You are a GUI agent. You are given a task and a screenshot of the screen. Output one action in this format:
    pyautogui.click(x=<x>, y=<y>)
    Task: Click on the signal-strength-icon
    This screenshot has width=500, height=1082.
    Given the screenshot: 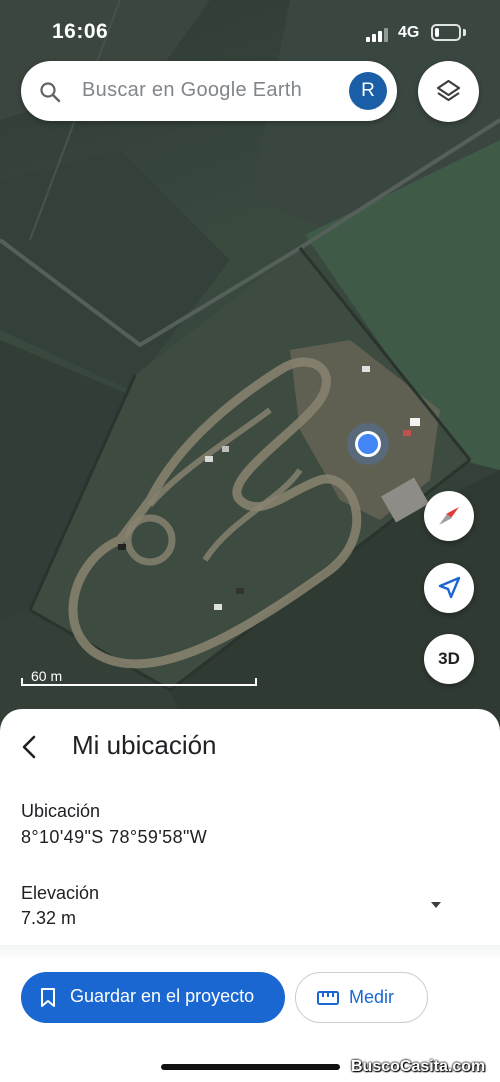 What is the action you would take?
    pyautogui.click(x=379, y=34)
    